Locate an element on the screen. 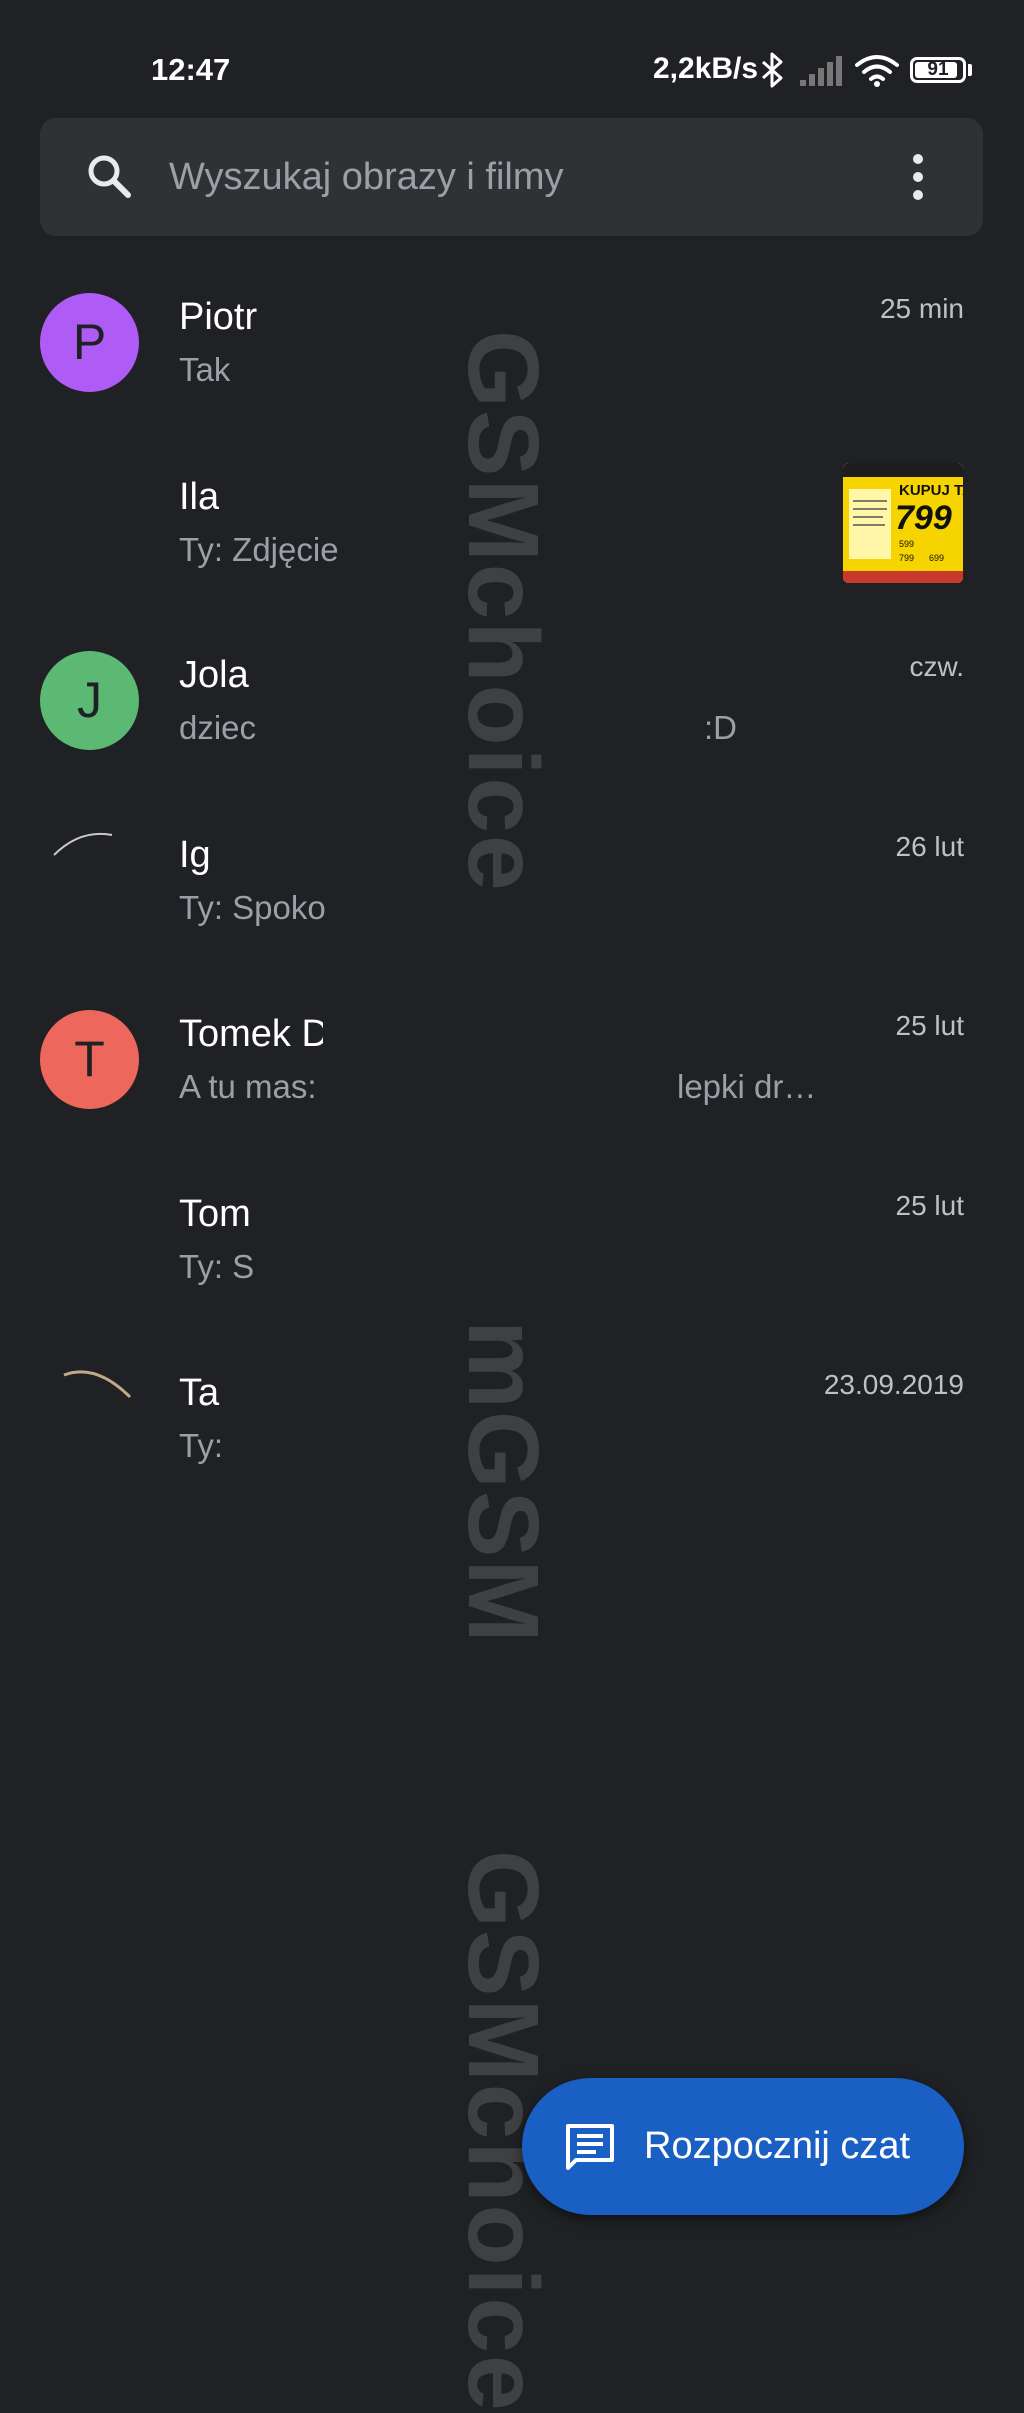 The image size is (1024, 2413). thumbnail-header: KUPUJ TAN is located at coordinates (931, 490).